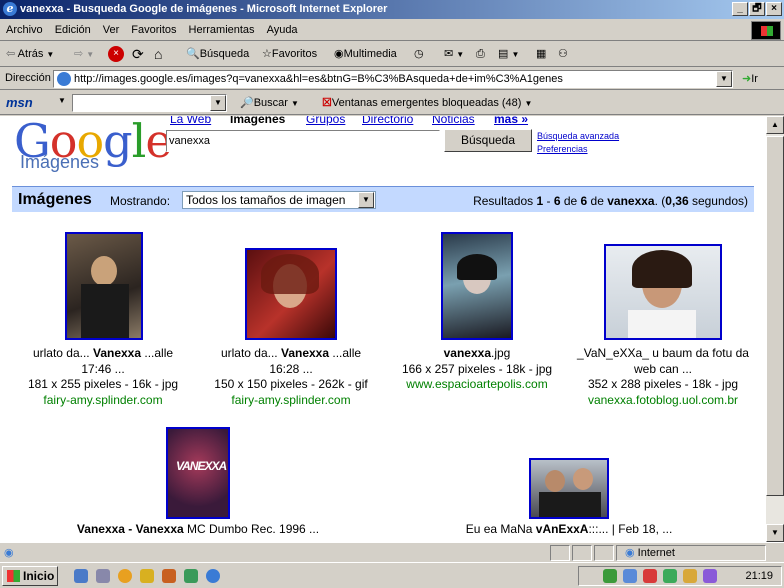  I want to click on back-arrow-icon: ⇦, so click(11, 54).